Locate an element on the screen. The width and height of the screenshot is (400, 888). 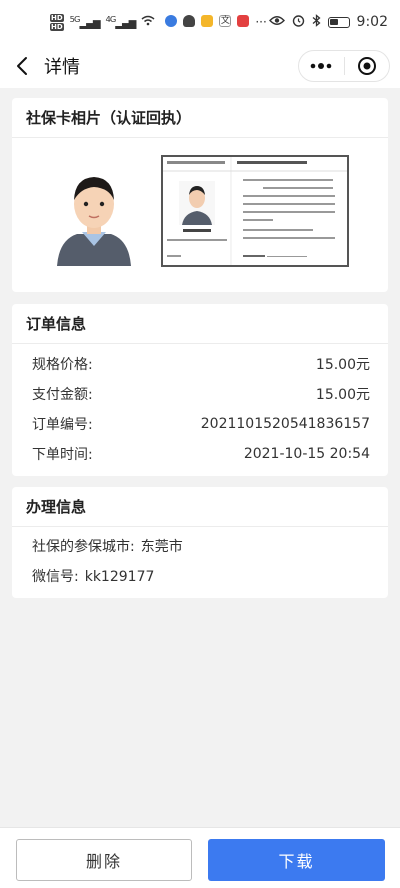
handling-info-card: 办理信息 社保的参保城市: 东莞市 微信号: kk129177 is located at coordinates (200, 542).